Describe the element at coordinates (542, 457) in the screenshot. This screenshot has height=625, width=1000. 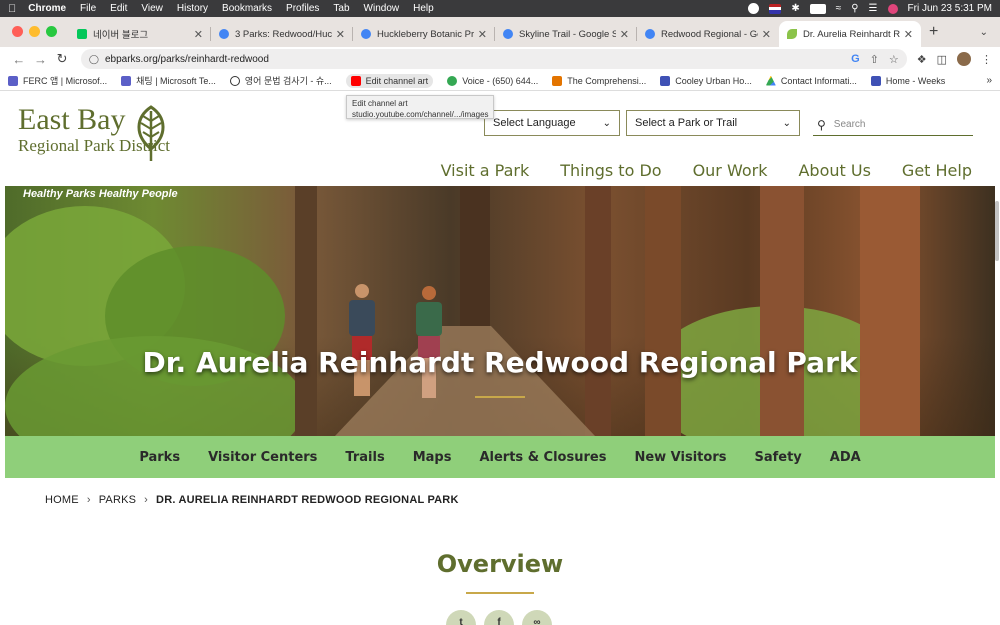
I see `subnav-alerts-closures: Alerts & Closures` at that location.